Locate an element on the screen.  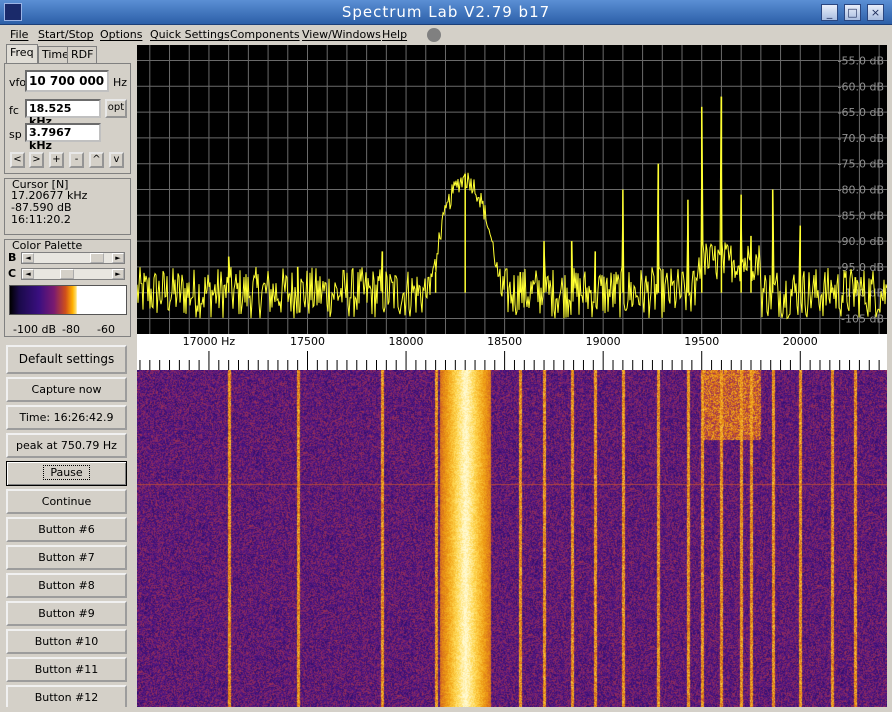
y-tick-label: -70.0 dB is located at coordinates (861, 138).